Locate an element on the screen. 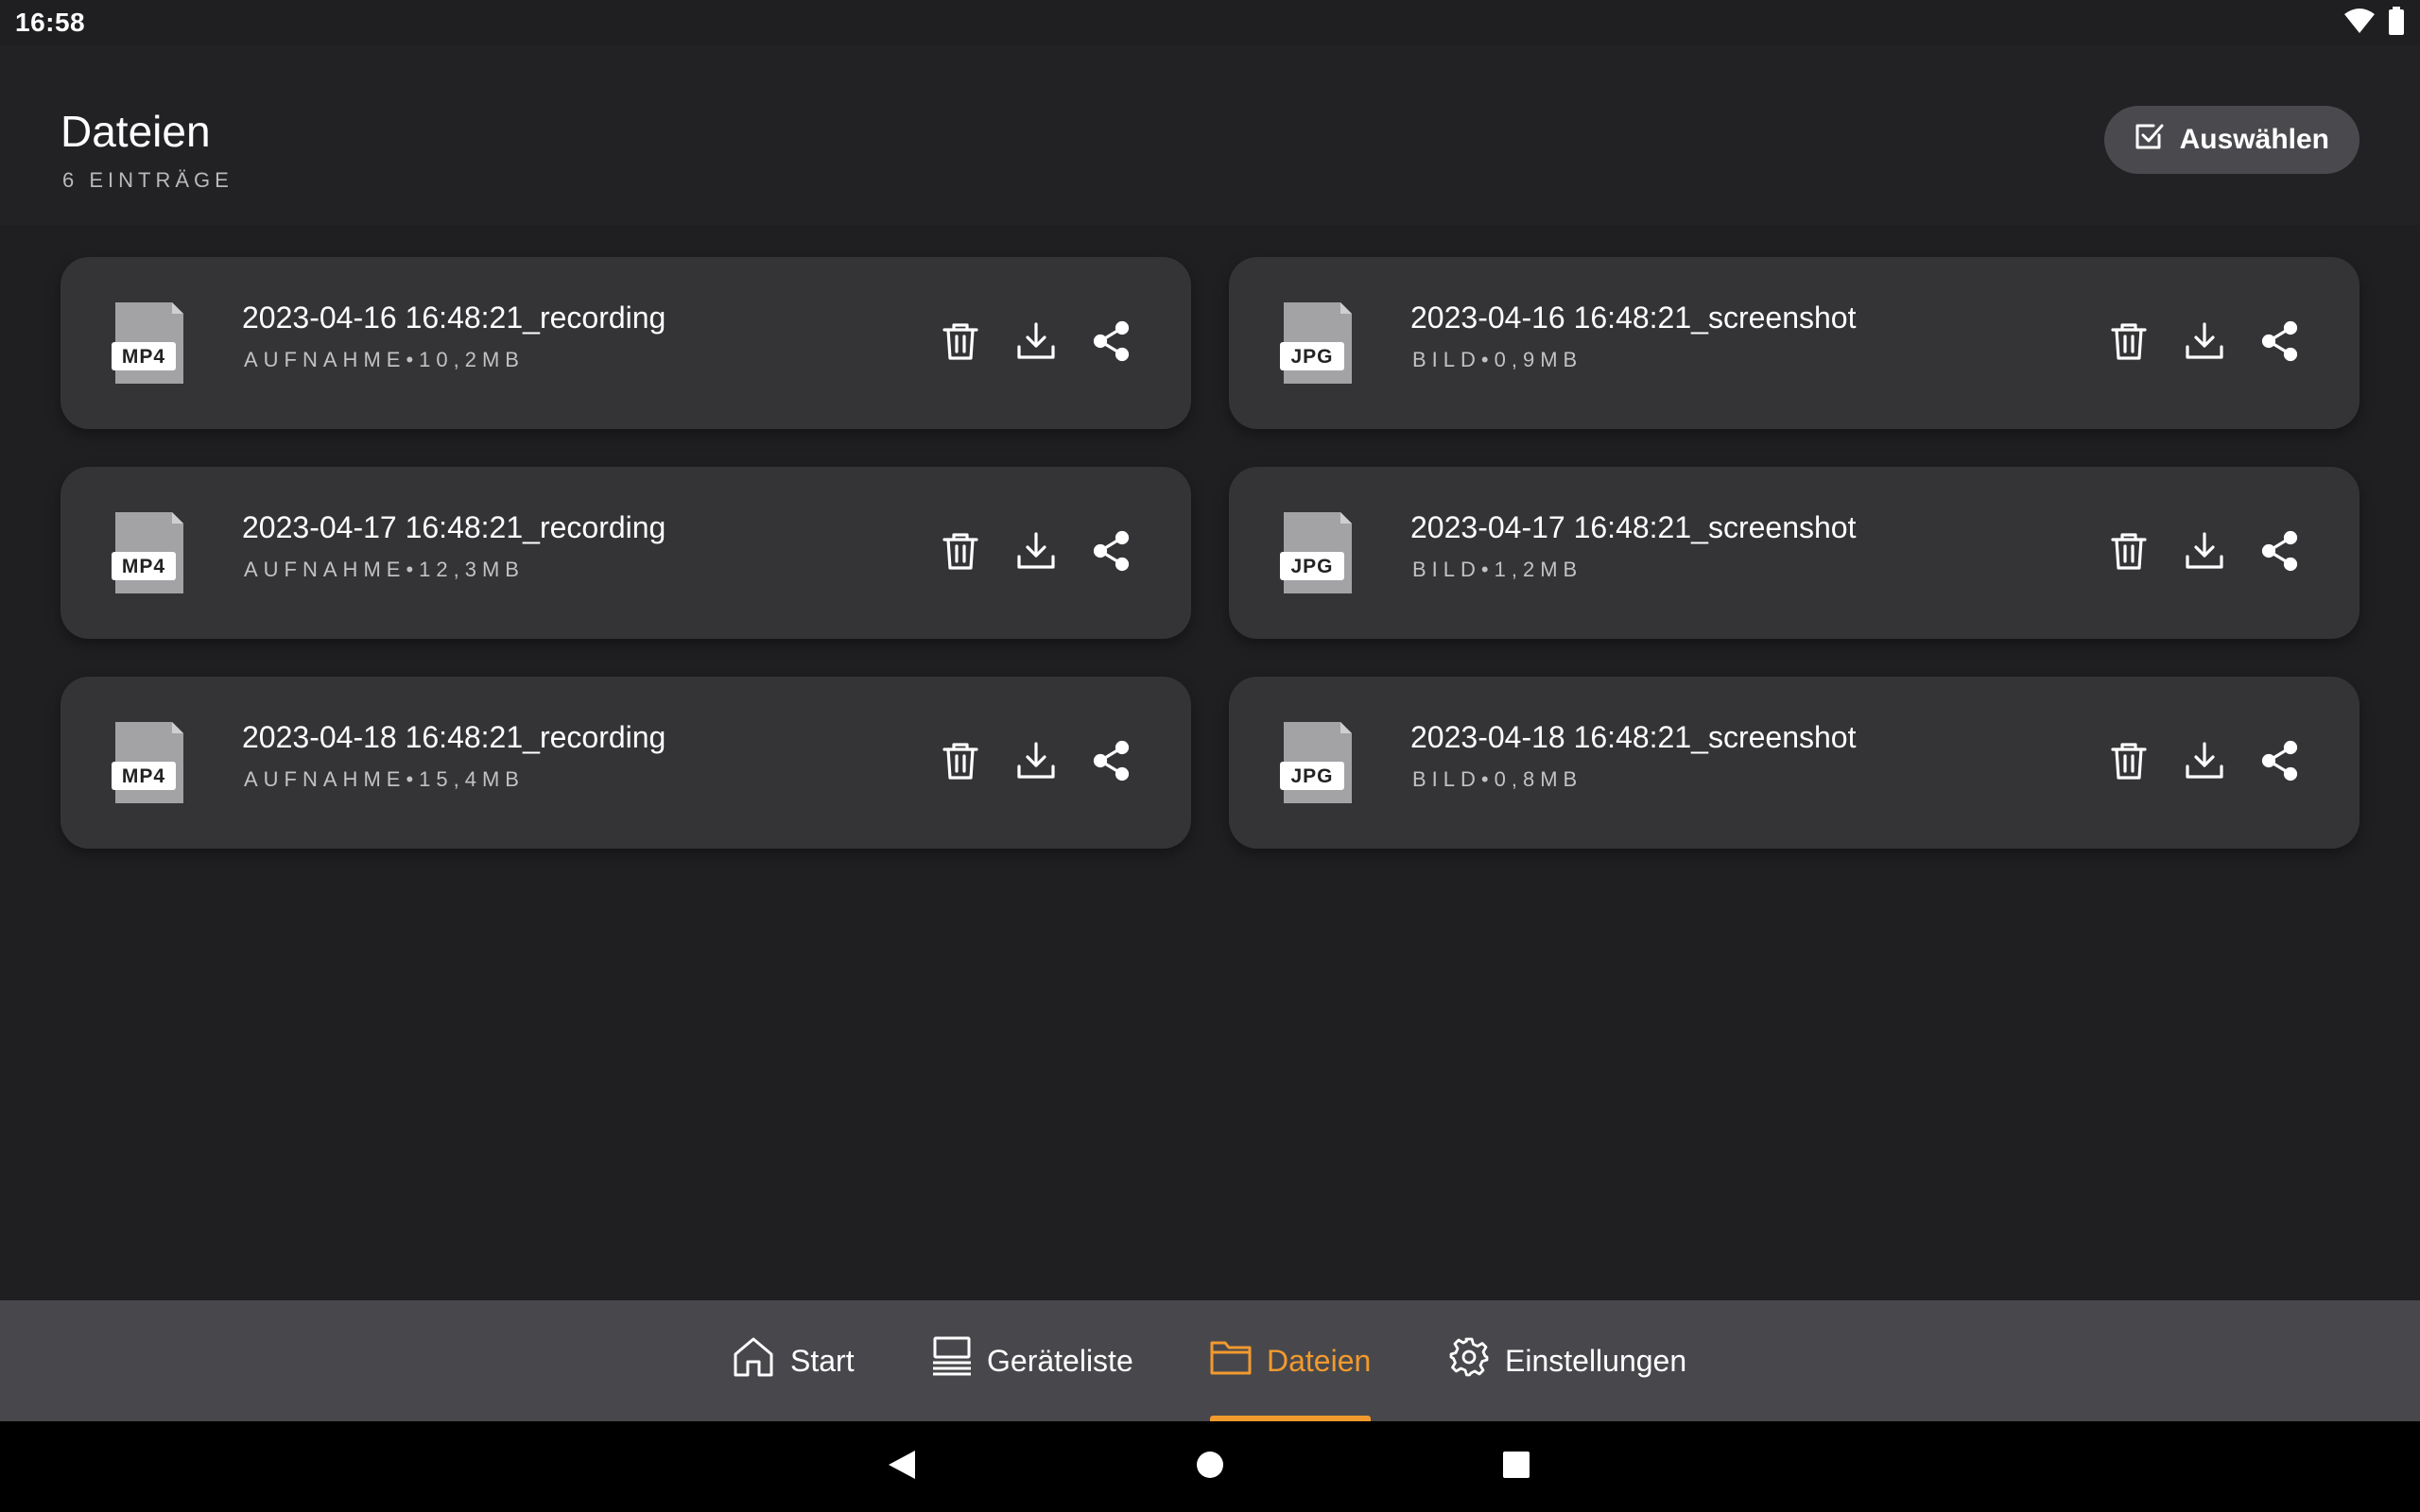 Image resolution: width=2420 pixels, height=1512 pixels. file-meta: AUFNAHME•15,4MB is located at coordinates (384, 779).